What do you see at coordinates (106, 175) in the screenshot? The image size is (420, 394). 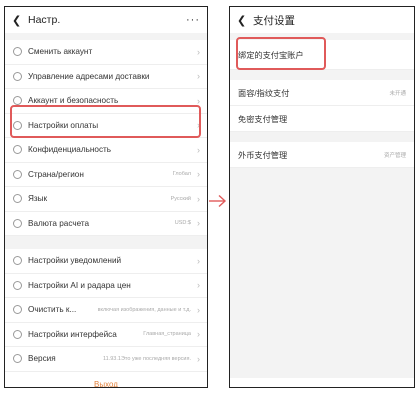 I see `row-country-region: Страна/регион Глобал ›` at bounding box center [106, 175].